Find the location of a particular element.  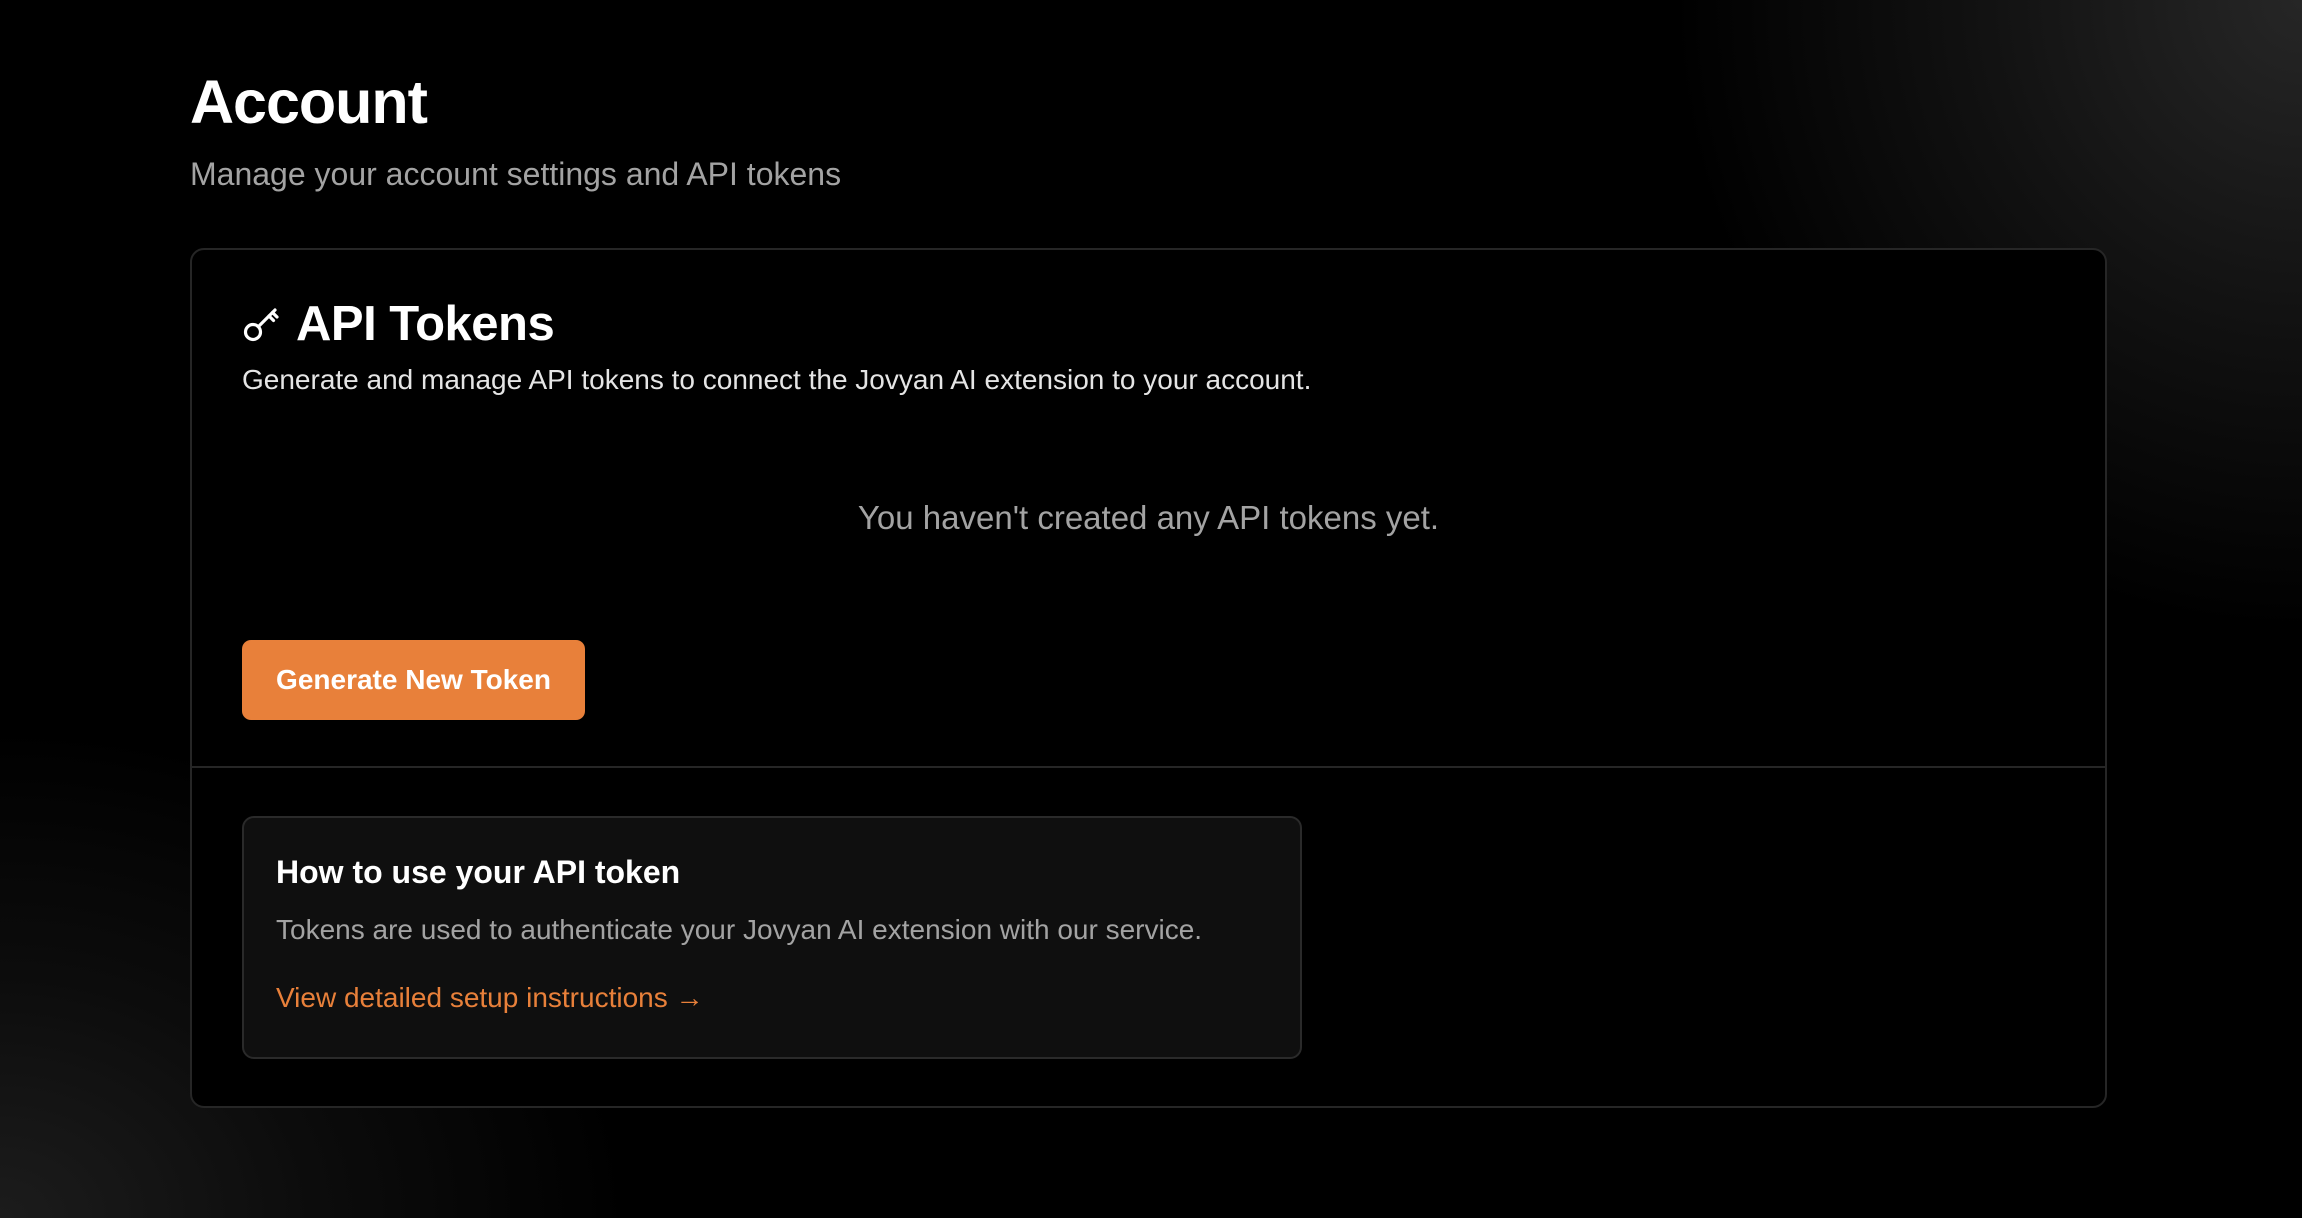

key-icon is located at coordinates (262, 324).